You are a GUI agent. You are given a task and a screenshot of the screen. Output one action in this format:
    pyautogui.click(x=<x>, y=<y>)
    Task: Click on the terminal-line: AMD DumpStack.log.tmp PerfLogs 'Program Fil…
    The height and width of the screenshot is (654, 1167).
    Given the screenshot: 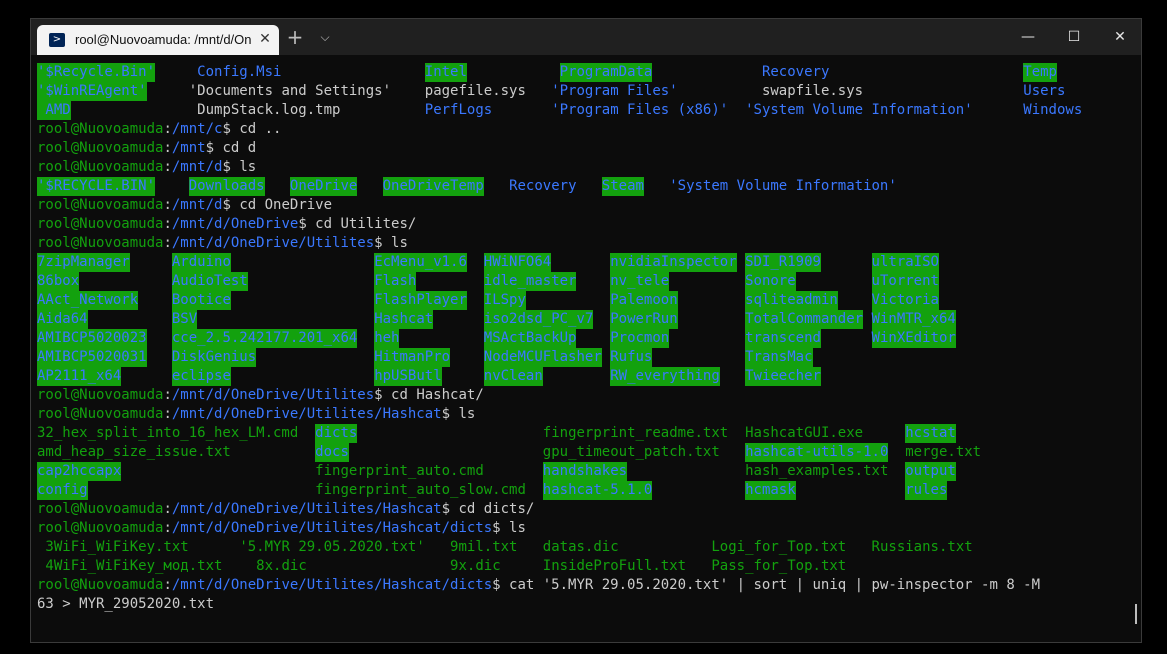 What is the action you would take?
    pyautogui.click(x=587, y=110)
    